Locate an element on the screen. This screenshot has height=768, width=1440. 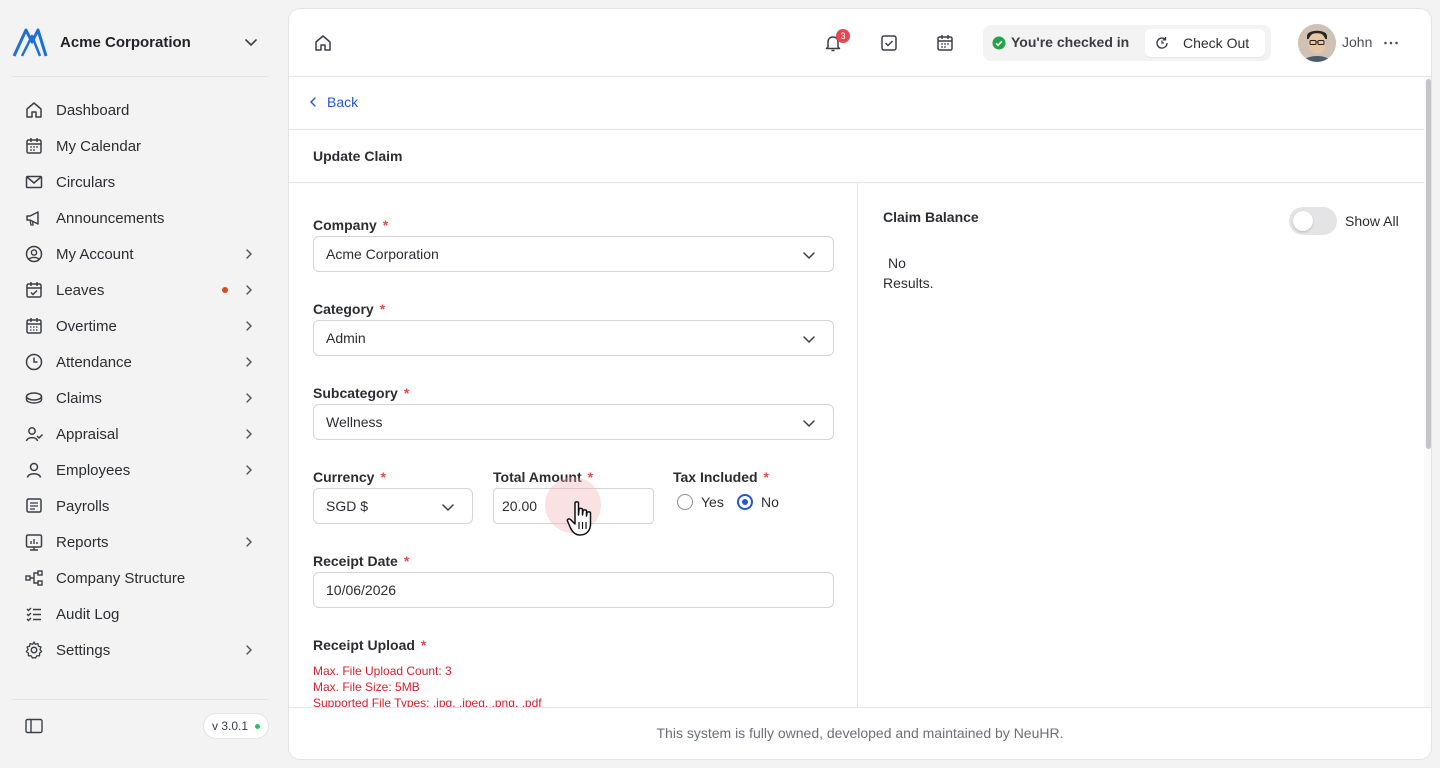
receipt-date-input: 10/06/2026 is located at coordinates (573, 590).